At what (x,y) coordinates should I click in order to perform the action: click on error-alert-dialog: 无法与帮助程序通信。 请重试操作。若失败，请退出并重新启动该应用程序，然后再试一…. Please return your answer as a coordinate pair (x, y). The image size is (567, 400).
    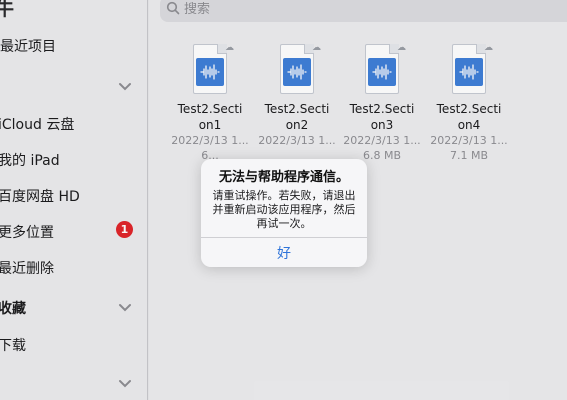
    Looking at the image, I should click on (284, 213).